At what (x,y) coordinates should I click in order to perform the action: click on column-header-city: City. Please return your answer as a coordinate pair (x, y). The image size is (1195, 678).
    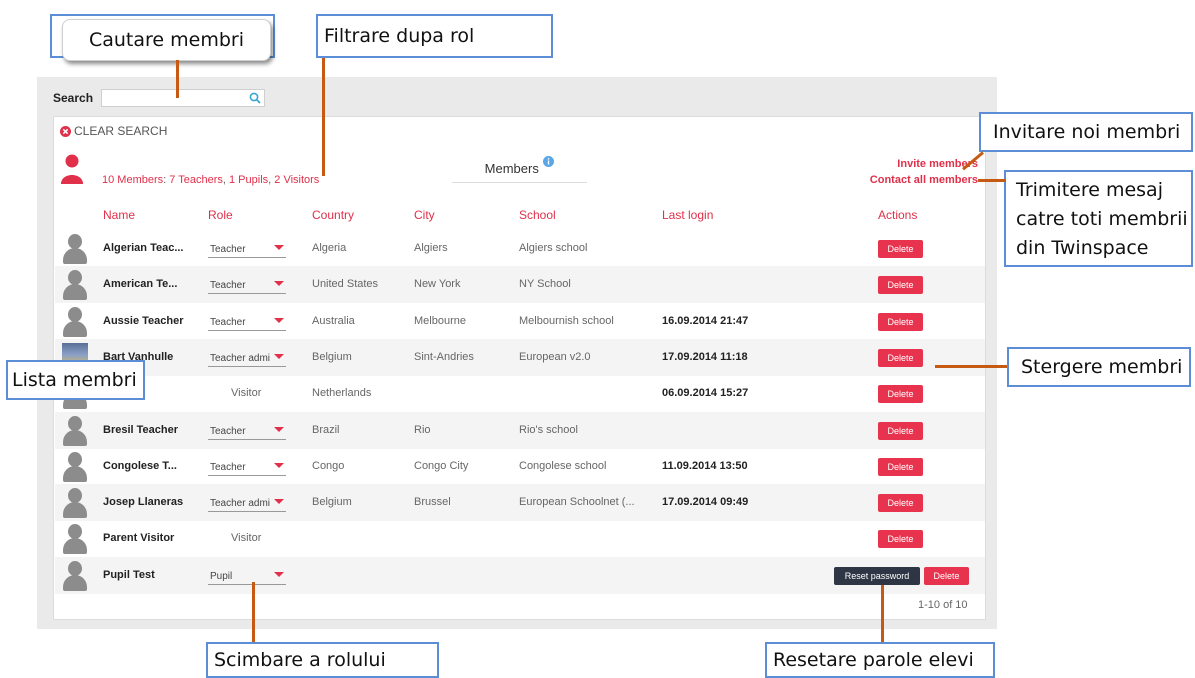
    Looking at the image, I should click on (424, 215).